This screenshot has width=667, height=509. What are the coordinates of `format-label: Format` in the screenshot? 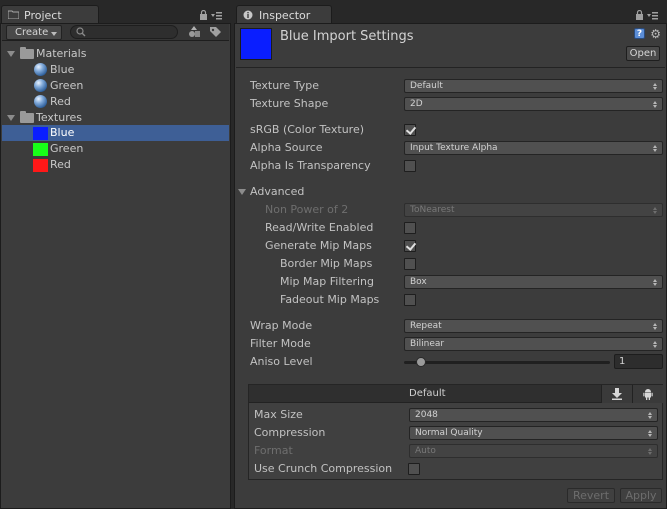 It's located at (273, 450).